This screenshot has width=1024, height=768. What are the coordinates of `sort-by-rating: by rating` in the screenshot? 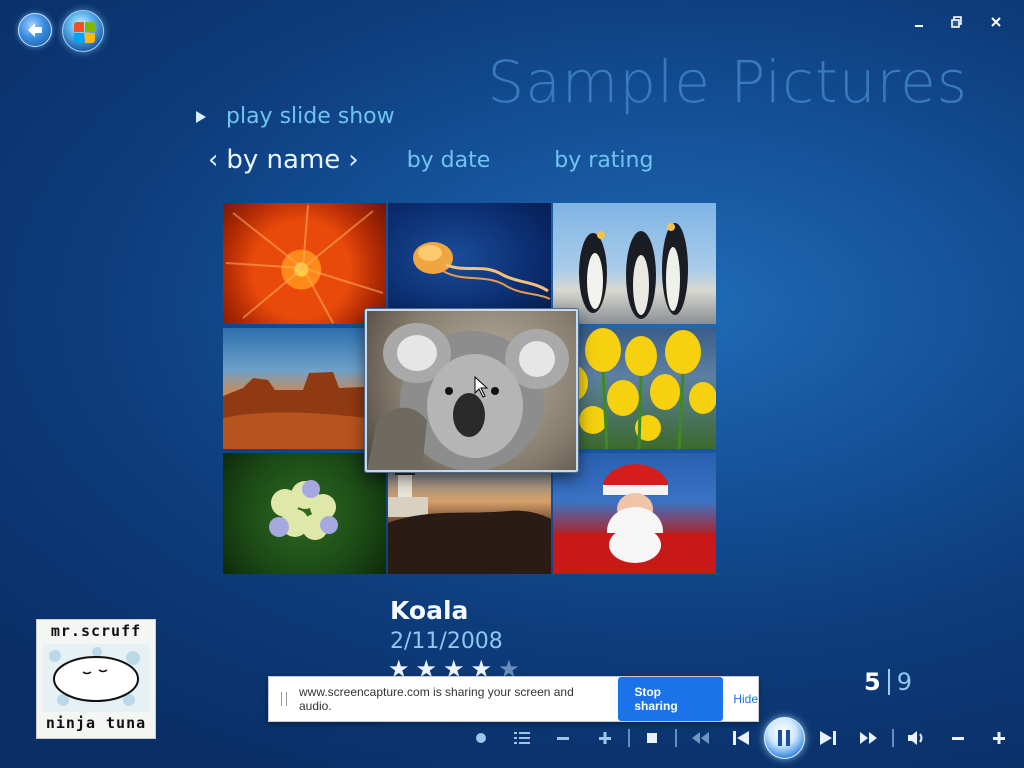 It's located at (603, 160).